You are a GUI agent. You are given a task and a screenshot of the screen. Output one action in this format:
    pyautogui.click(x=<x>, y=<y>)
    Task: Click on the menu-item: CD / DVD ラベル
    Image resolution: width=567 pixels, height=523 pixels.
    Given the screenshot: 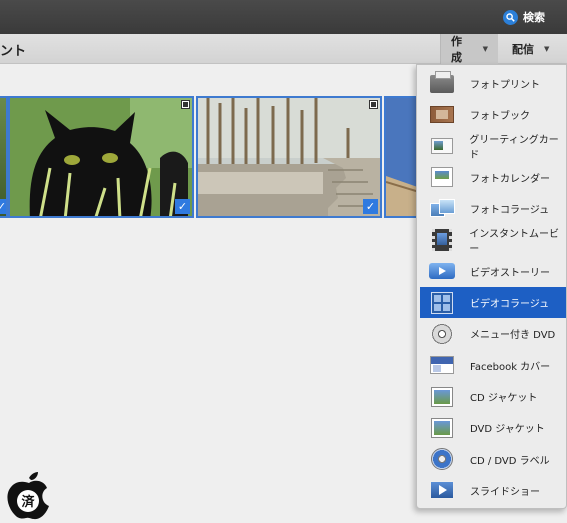 What is the action you would take?
    pyautogui.click(x=493, y=459)
    